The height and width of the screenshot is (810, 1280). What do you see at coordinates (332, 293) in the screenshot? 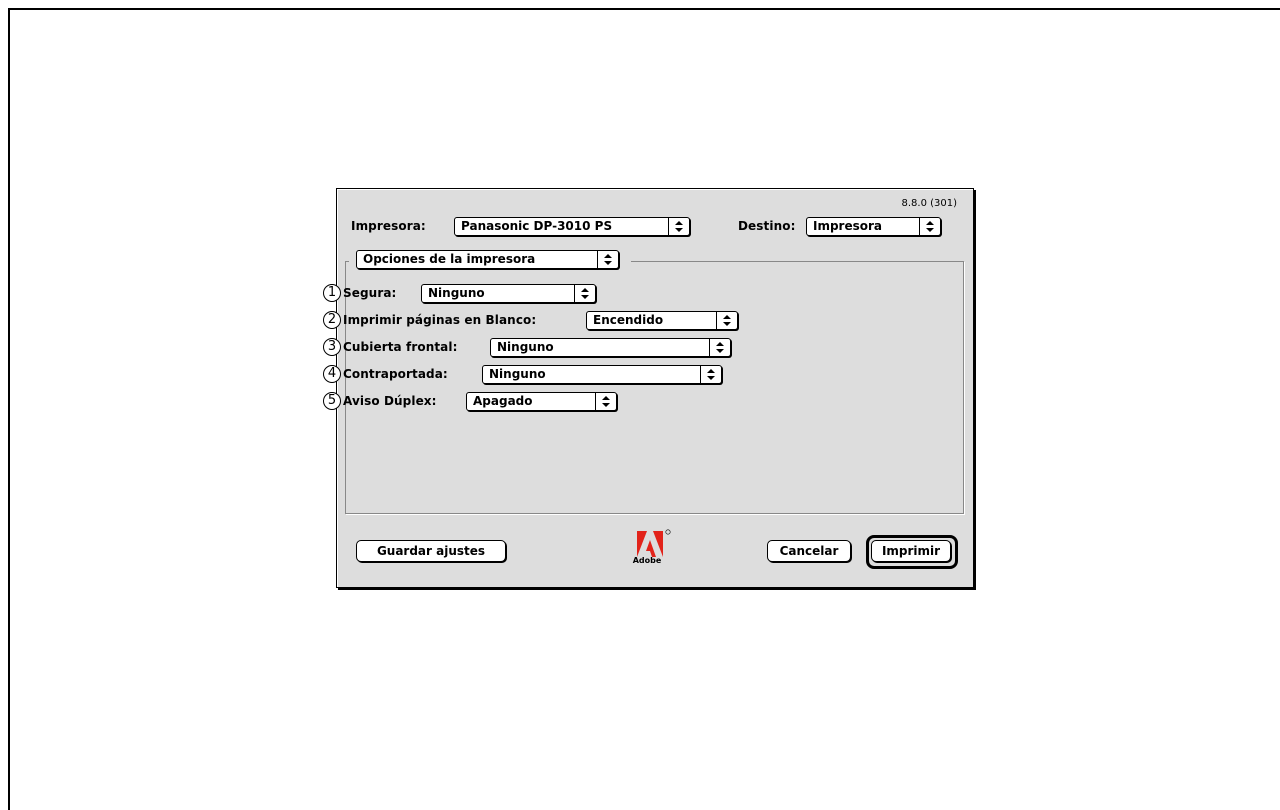
I see `callout-number-1: 1` at bounding box center [332, 293].